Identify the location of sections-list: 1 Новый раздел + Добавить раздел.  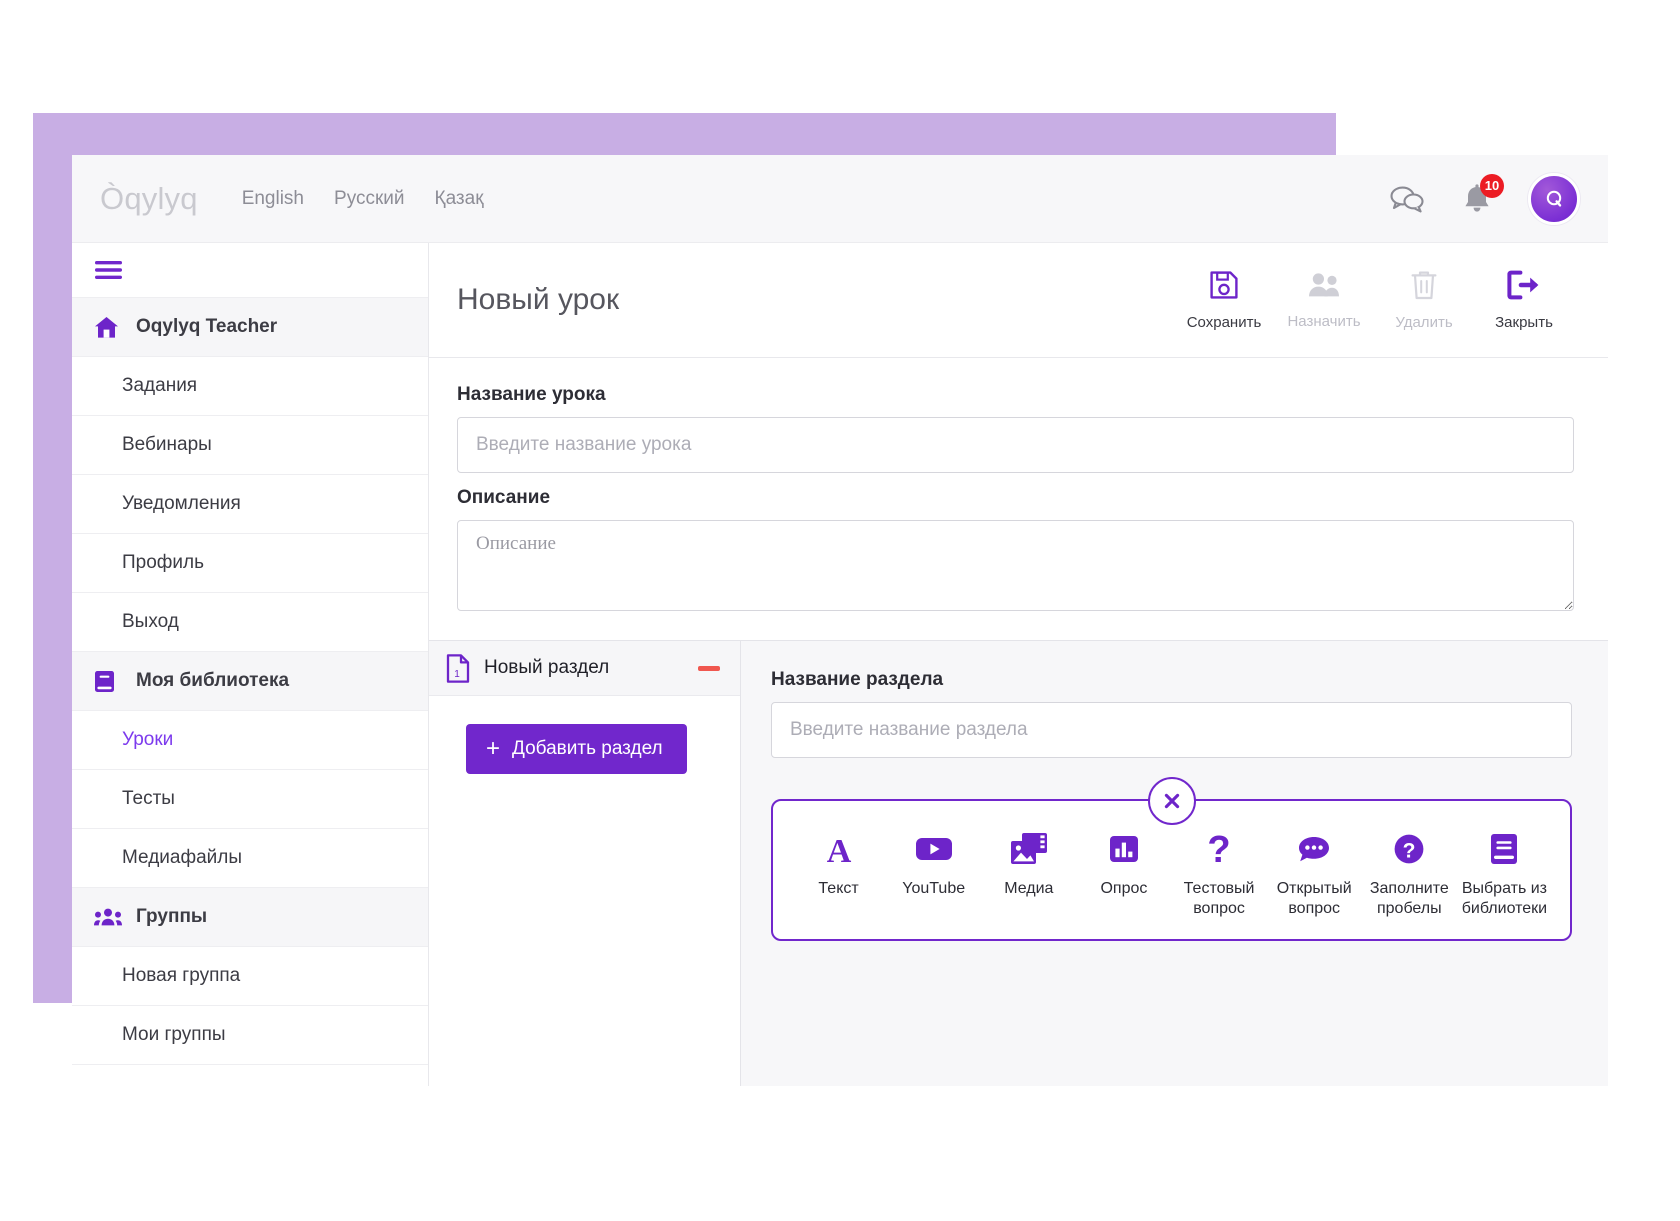
(585, 863).